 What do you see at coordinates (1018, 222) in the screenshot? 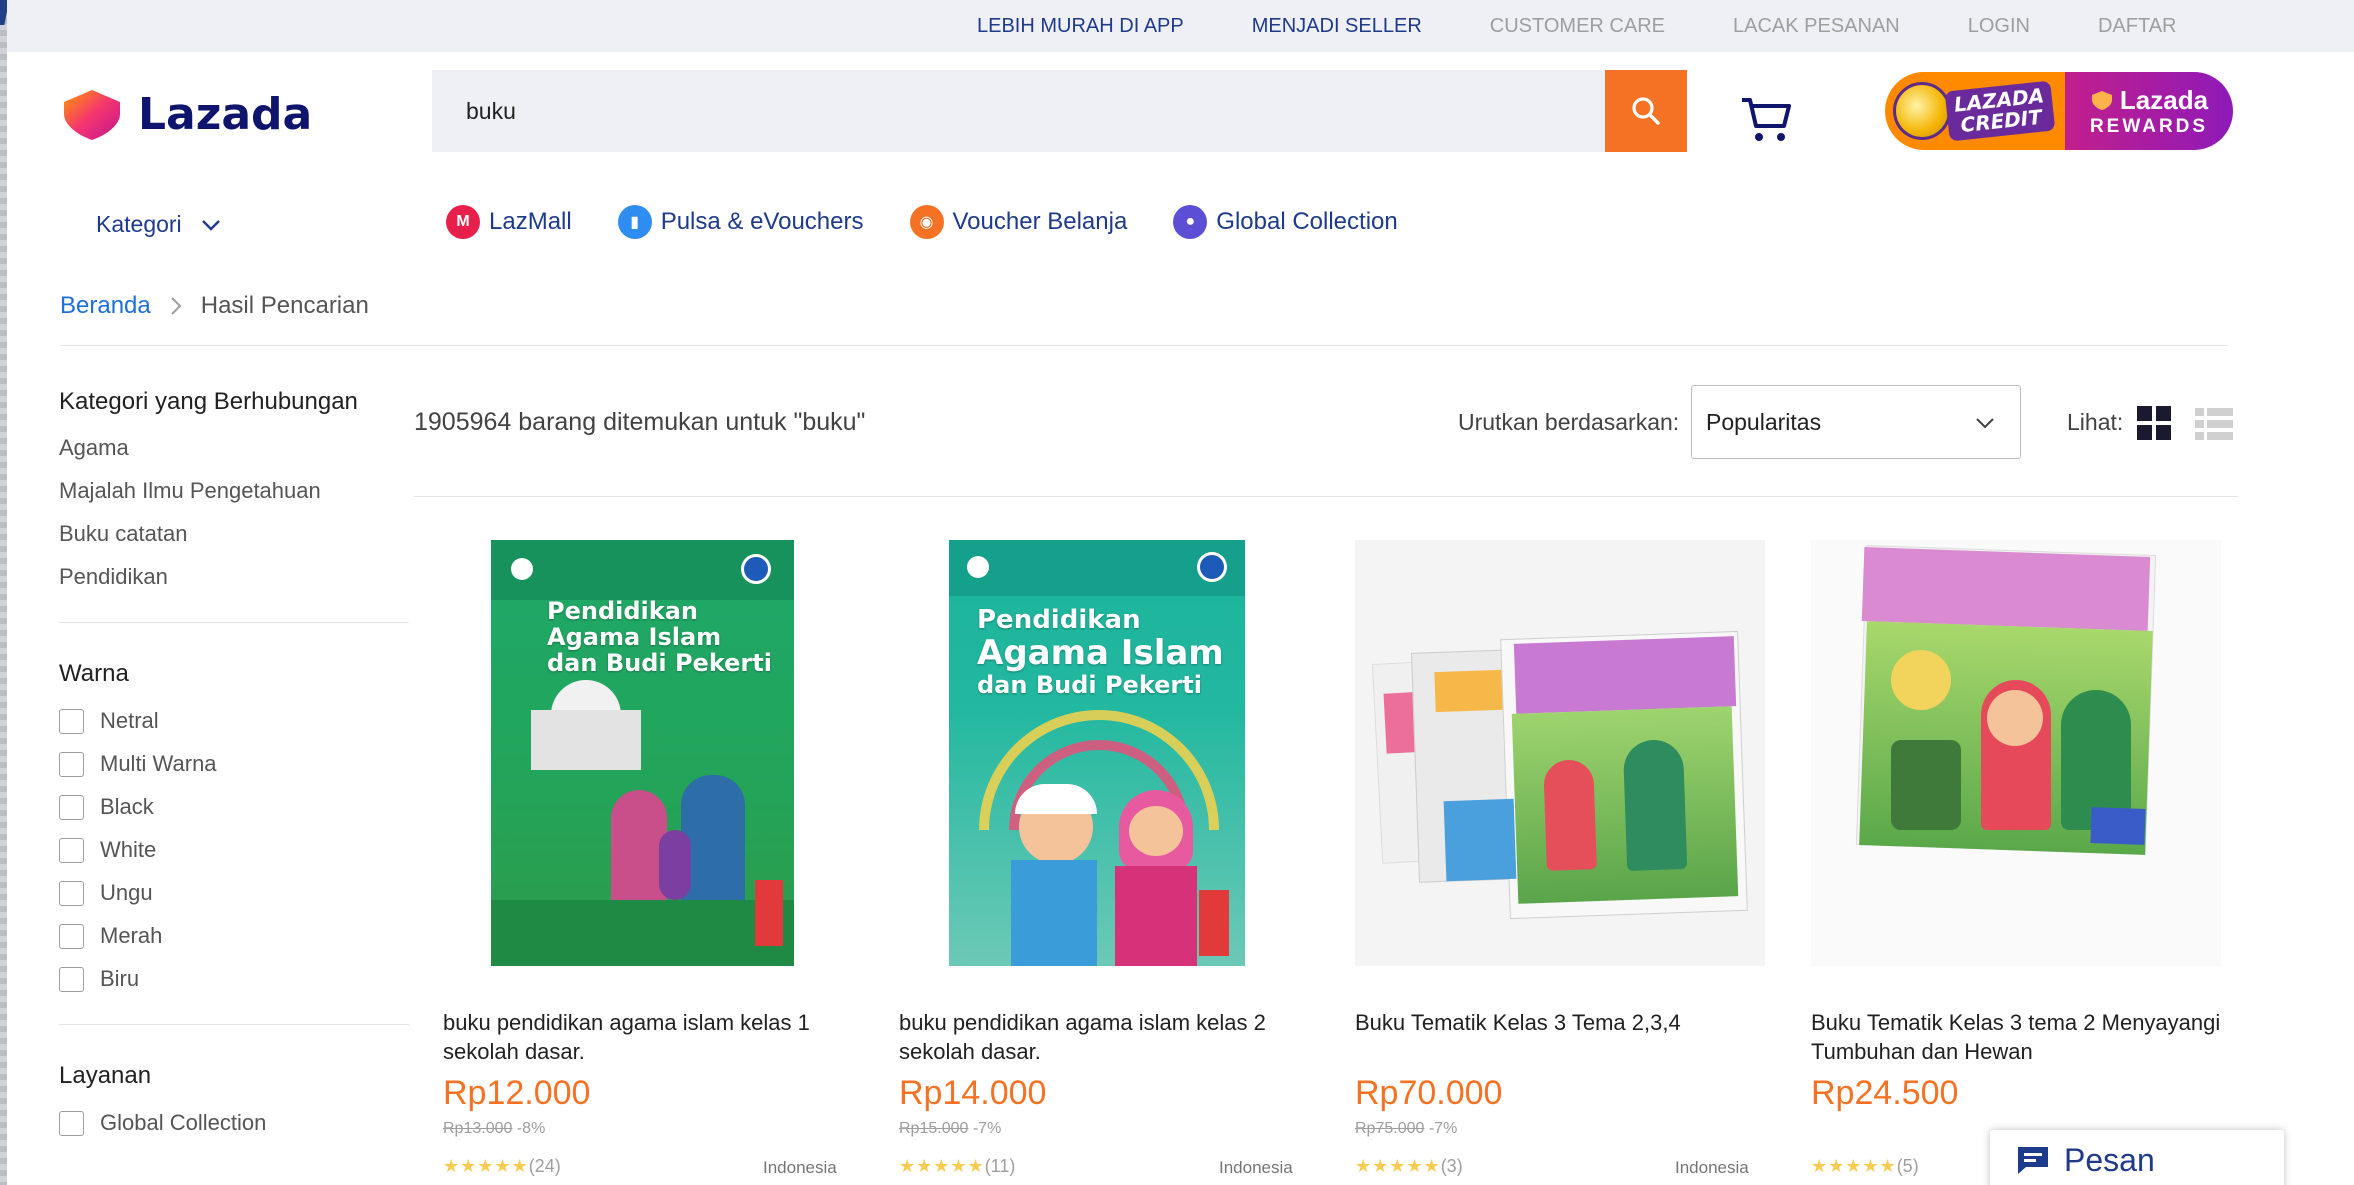
I see `nav-link-voucher: ◉ Voucher Belanja` at bounding box center [1018, 222].